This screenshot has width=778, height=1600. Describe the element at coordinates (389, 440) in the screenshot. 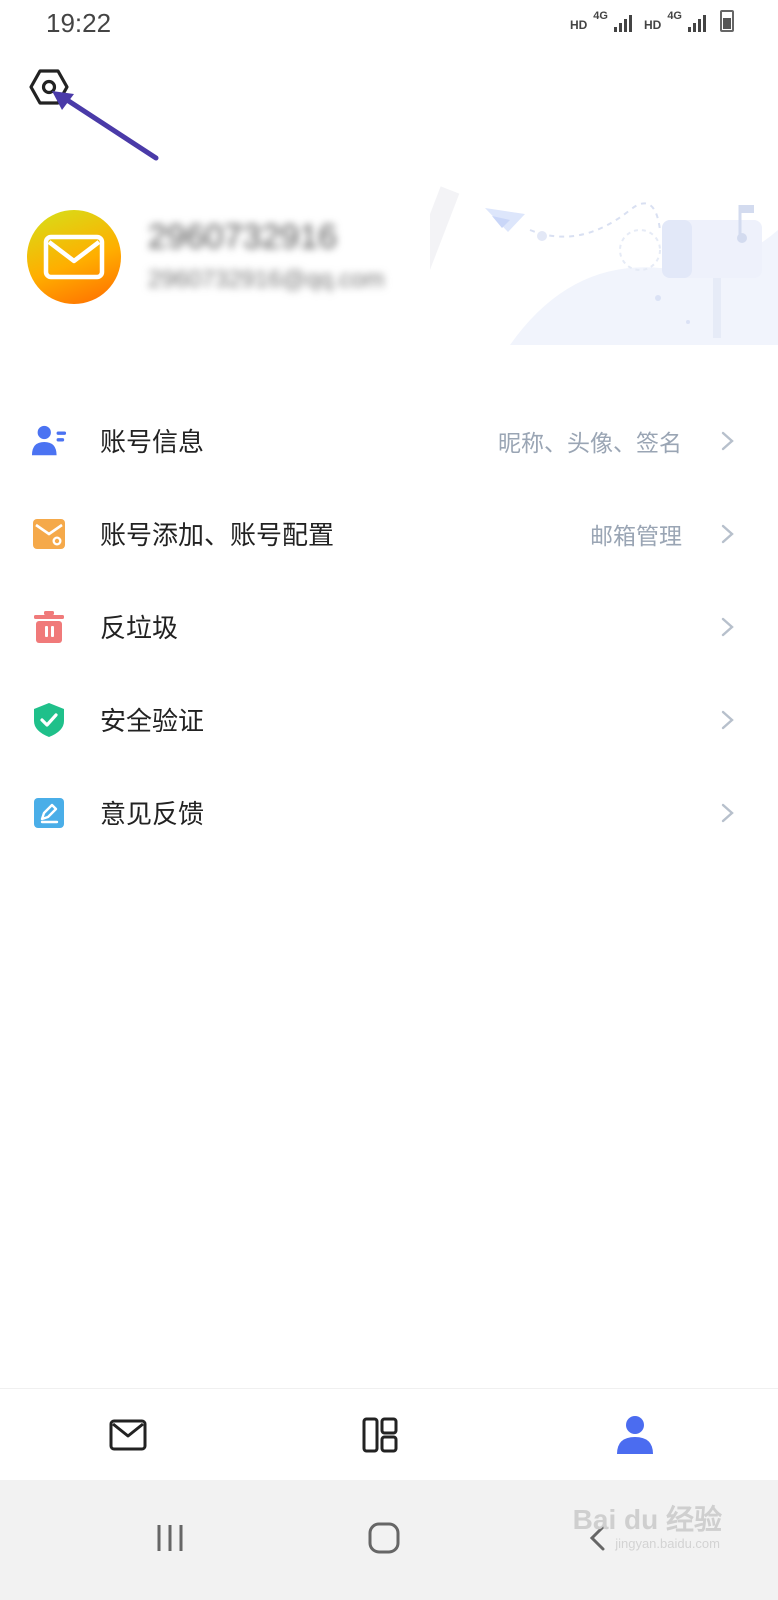

I see `menu-item-account-info: 账号信息 昵称、头像、签名` at that location.